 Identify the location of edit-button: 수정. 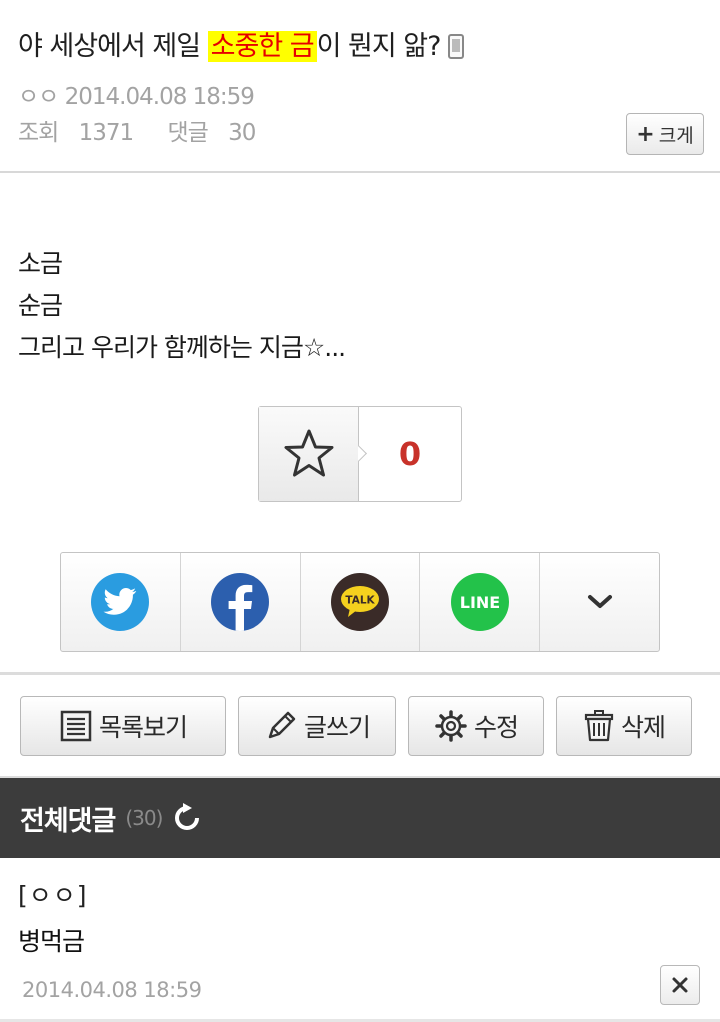
(476, 726).